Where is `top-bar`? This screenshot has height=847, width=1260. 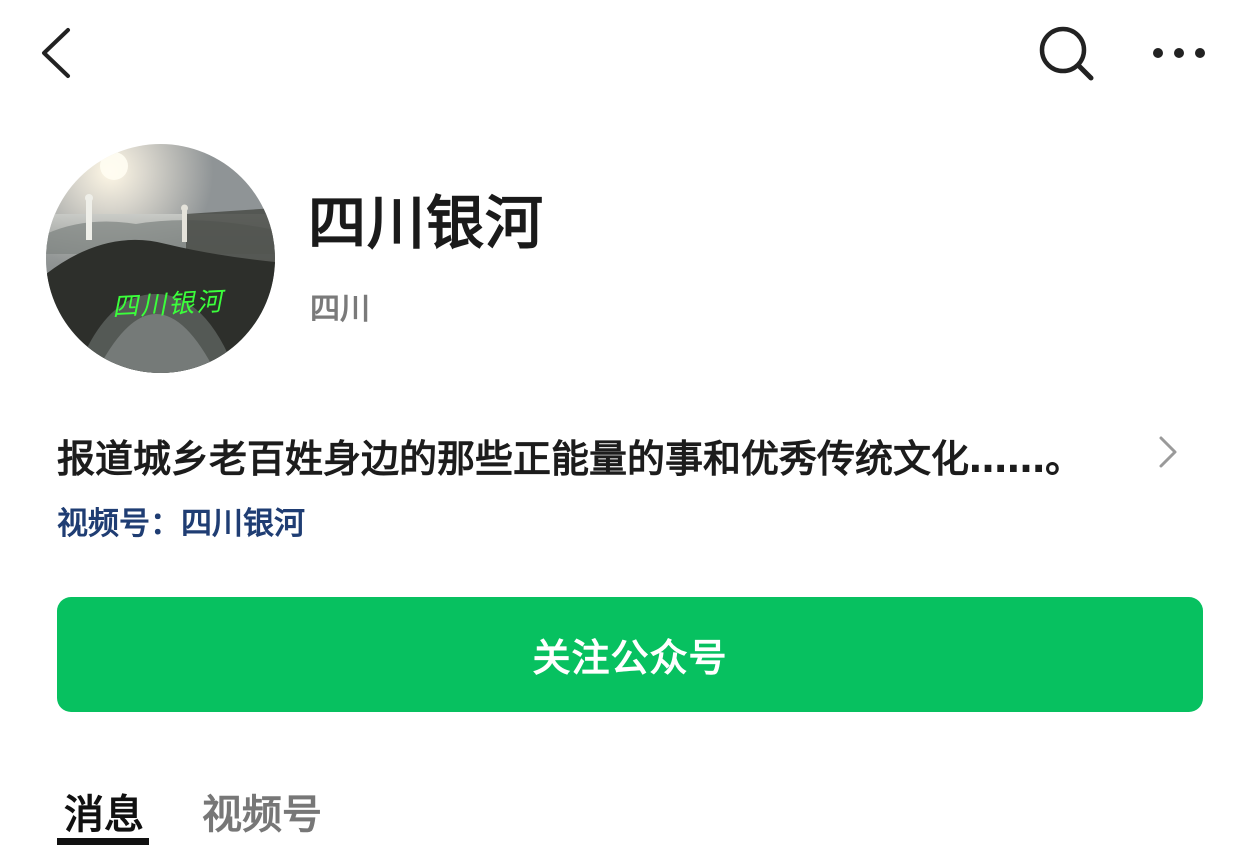
top-bar is located at coordinates (630, 55).